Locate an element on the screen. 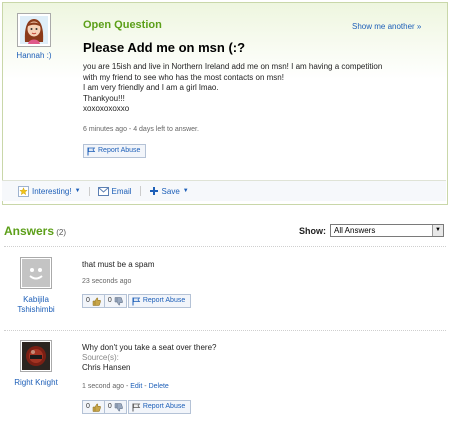 This screenshot has height=430, width=450. answer-user: Kabijila Tshishimbi is located at coordinates (36, 286).